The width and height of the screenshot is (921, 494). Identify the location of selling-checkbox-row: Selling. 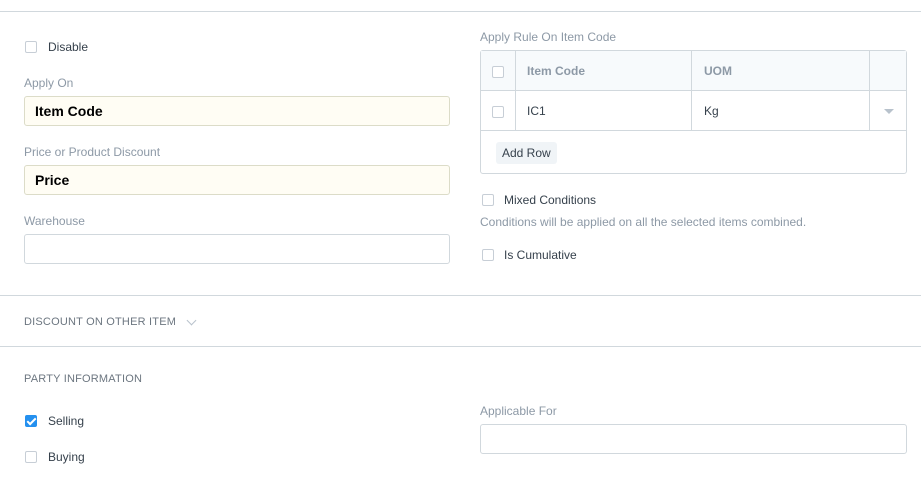
(54, 421).